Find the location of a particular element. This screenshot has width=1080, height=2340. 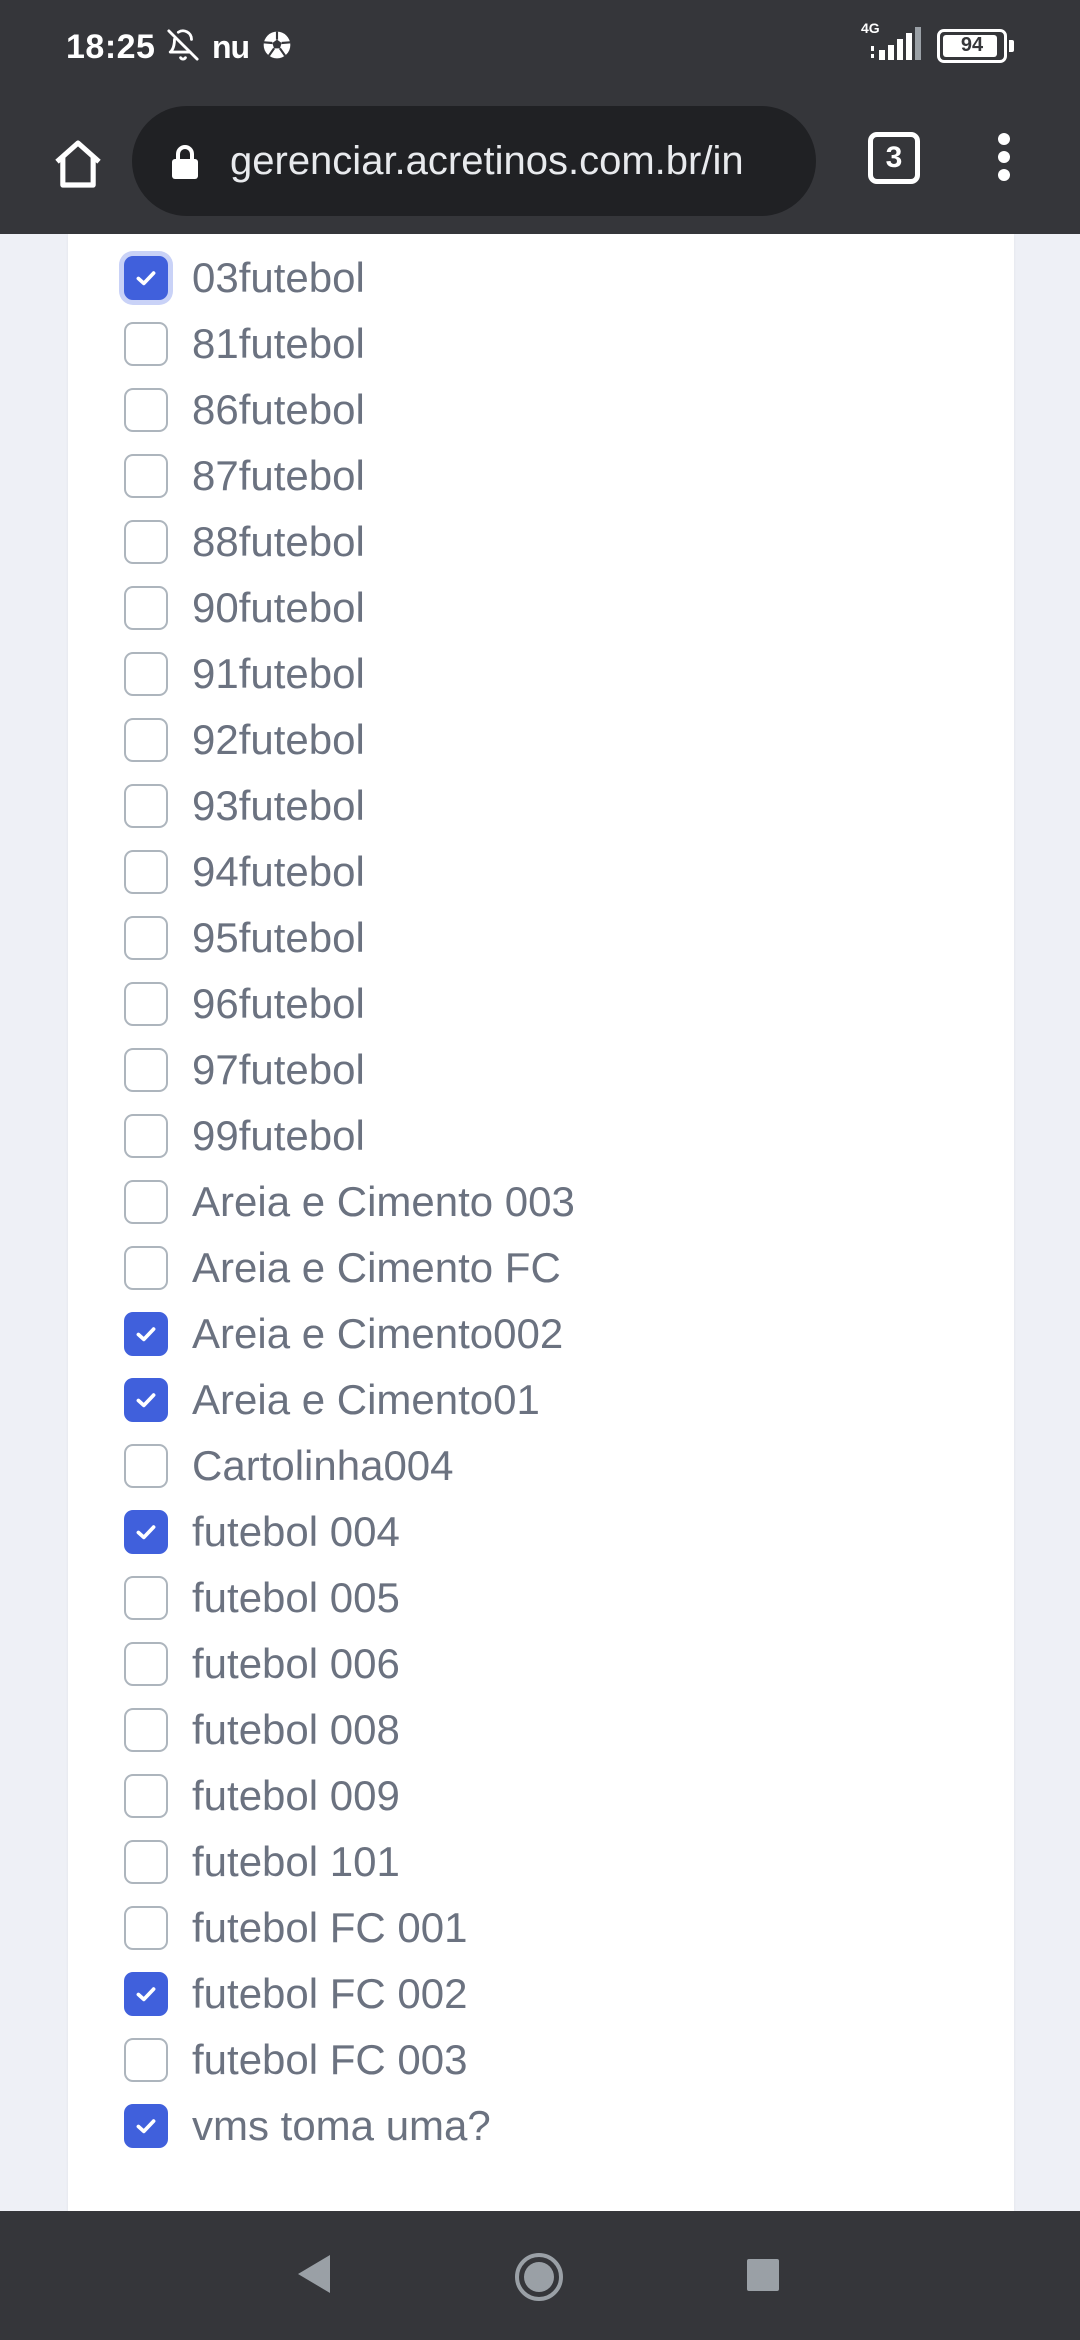

checkbox-option: futebol FC 003 is located at coordinates (559, 2060).